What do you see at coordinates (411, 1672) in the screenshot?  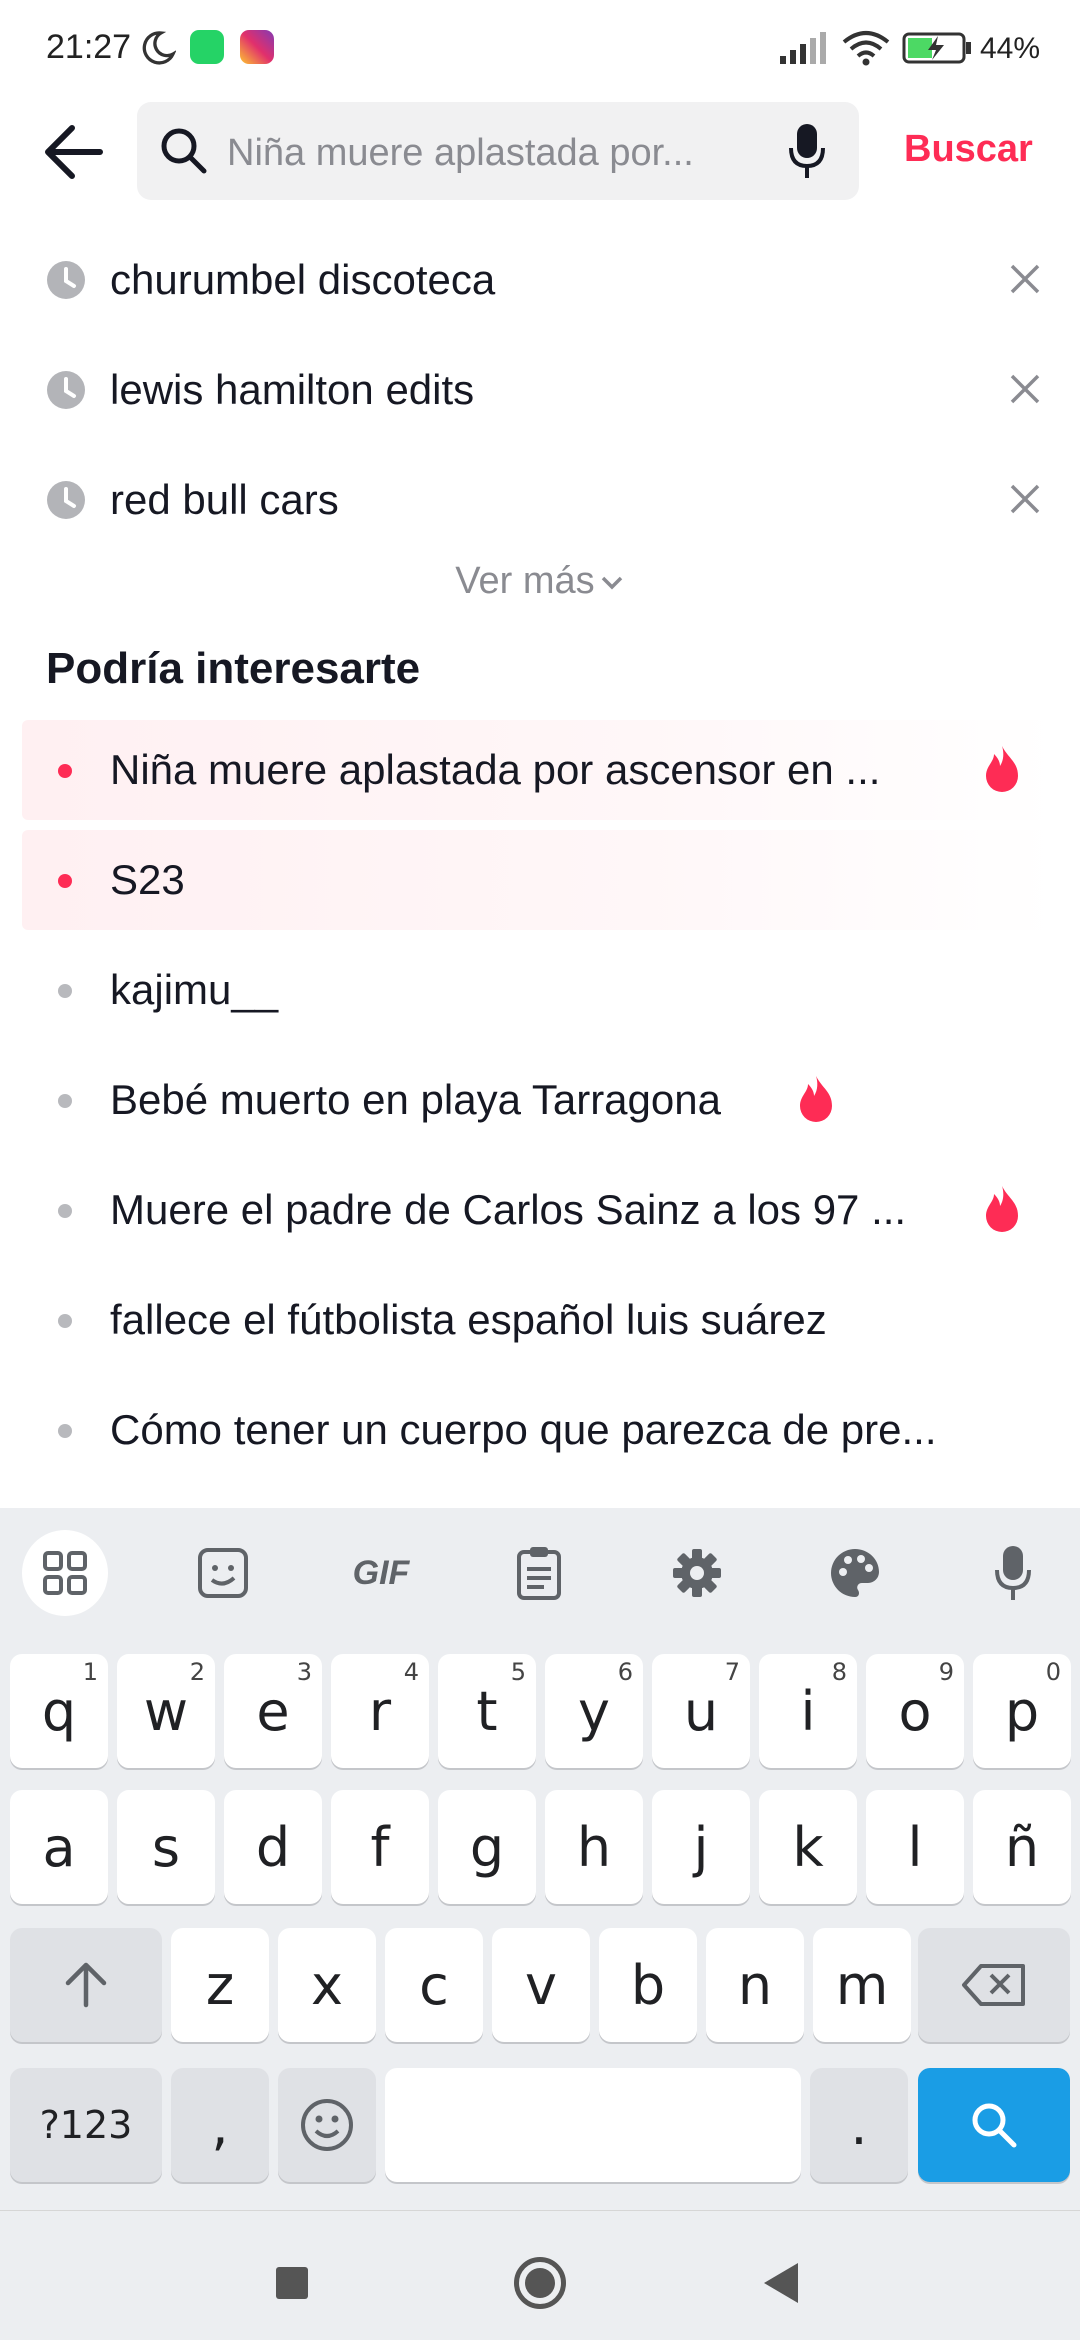 I see `key-hint: 4` at bounding box center [411, 1672].